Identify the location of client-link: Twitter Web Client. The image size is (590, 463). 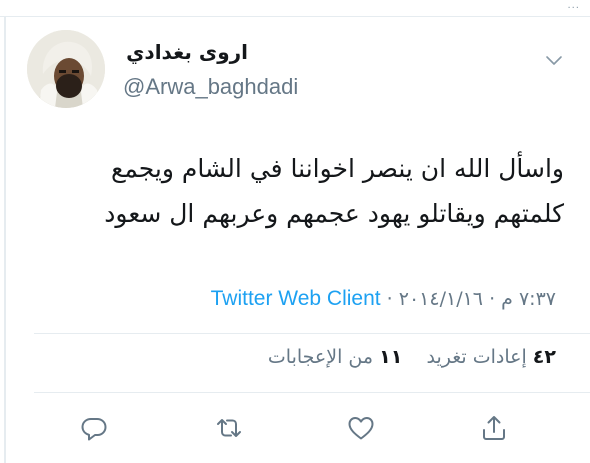
(296, 298).